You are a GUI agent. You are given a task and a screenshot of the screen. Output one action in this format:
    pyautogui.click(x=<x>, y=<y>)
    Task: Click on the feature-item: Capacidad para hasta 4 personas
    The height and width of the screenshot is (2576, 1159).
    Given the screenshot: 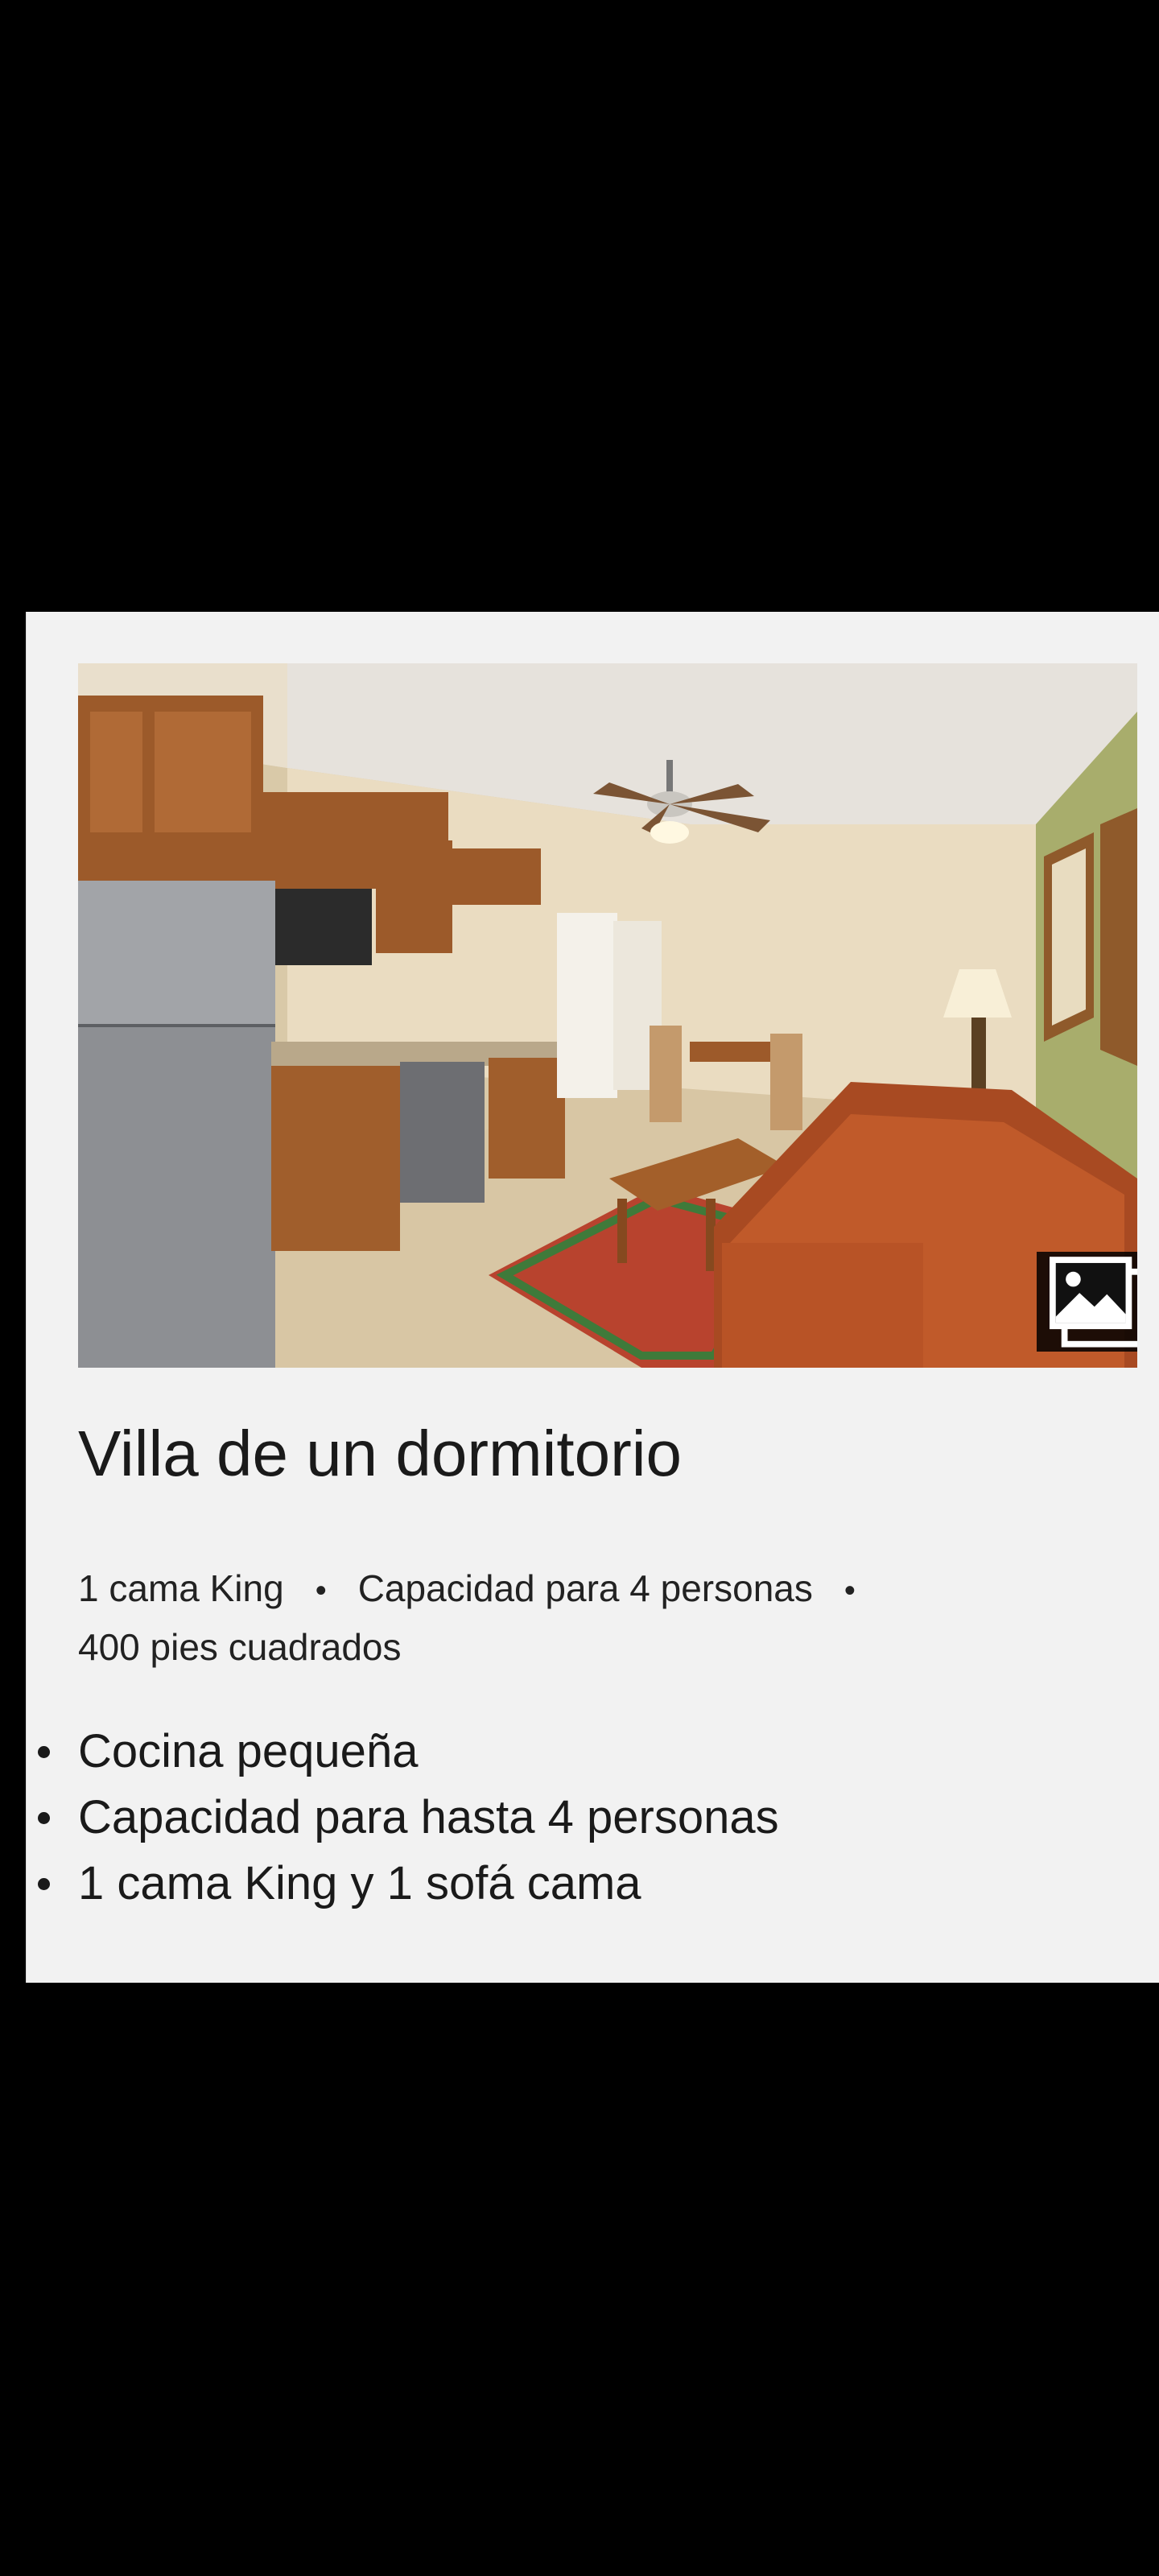 What is the action you would take?
    pyautogui.click(x=408, y=1818)
    